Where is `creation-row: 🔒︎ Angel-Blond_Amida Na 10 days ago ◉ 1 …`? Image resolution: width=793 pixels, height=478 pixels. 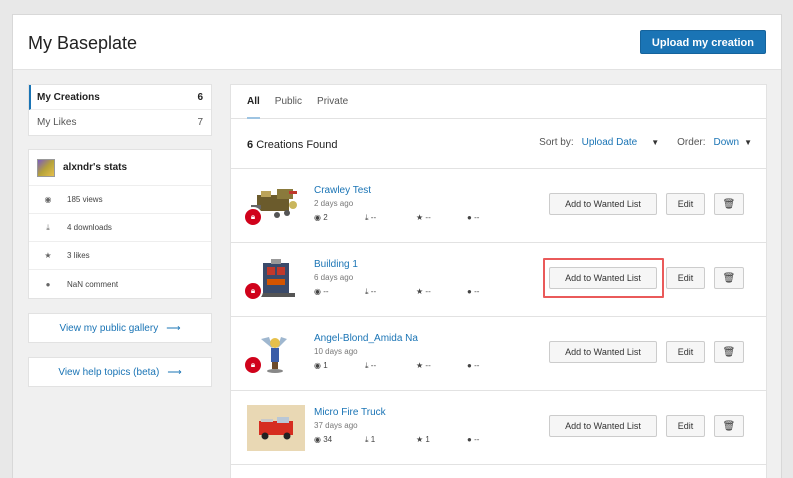 creation-row: 🔒︎ Angel-Blond_Amida Na 10 days ago ◉ 1 … is located at coordinates (498, 354).